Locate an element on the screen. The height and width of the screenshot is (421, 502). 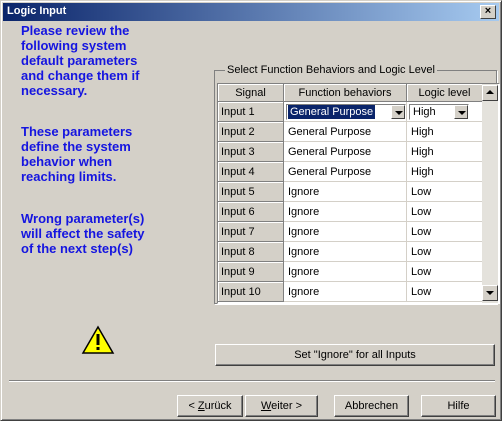
signal-cell: Input 1 is located at coordinates (251, 112).